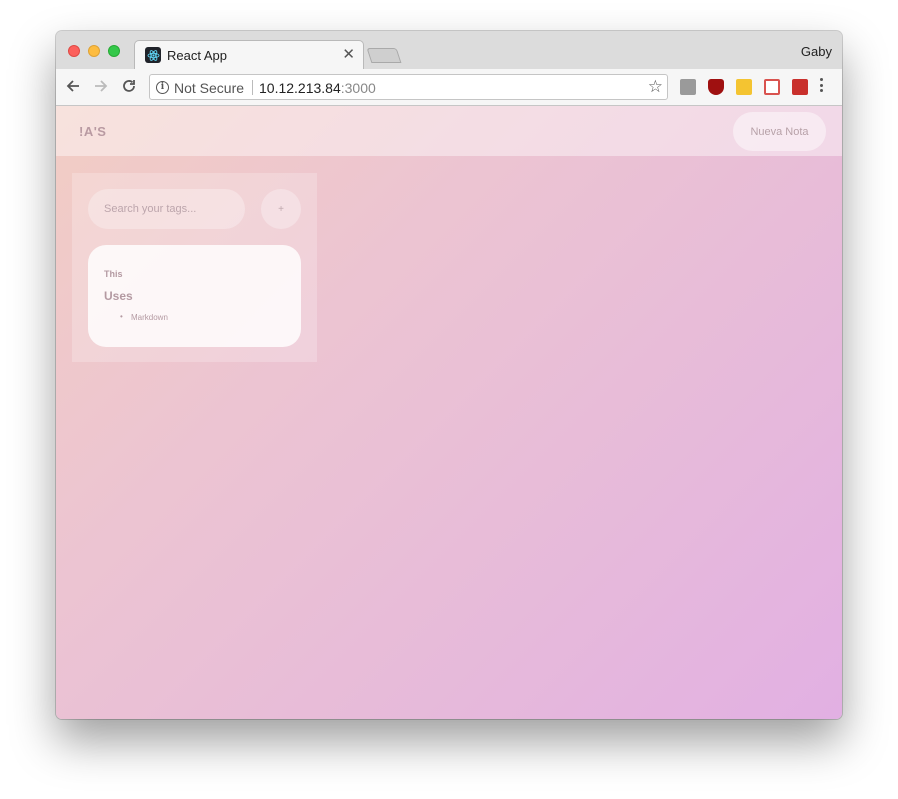 The width and height of the screenshot is (898, 799). Describe the element at coordinates (716, 87) in the screenshot. I see `ublock-icon` at that location.